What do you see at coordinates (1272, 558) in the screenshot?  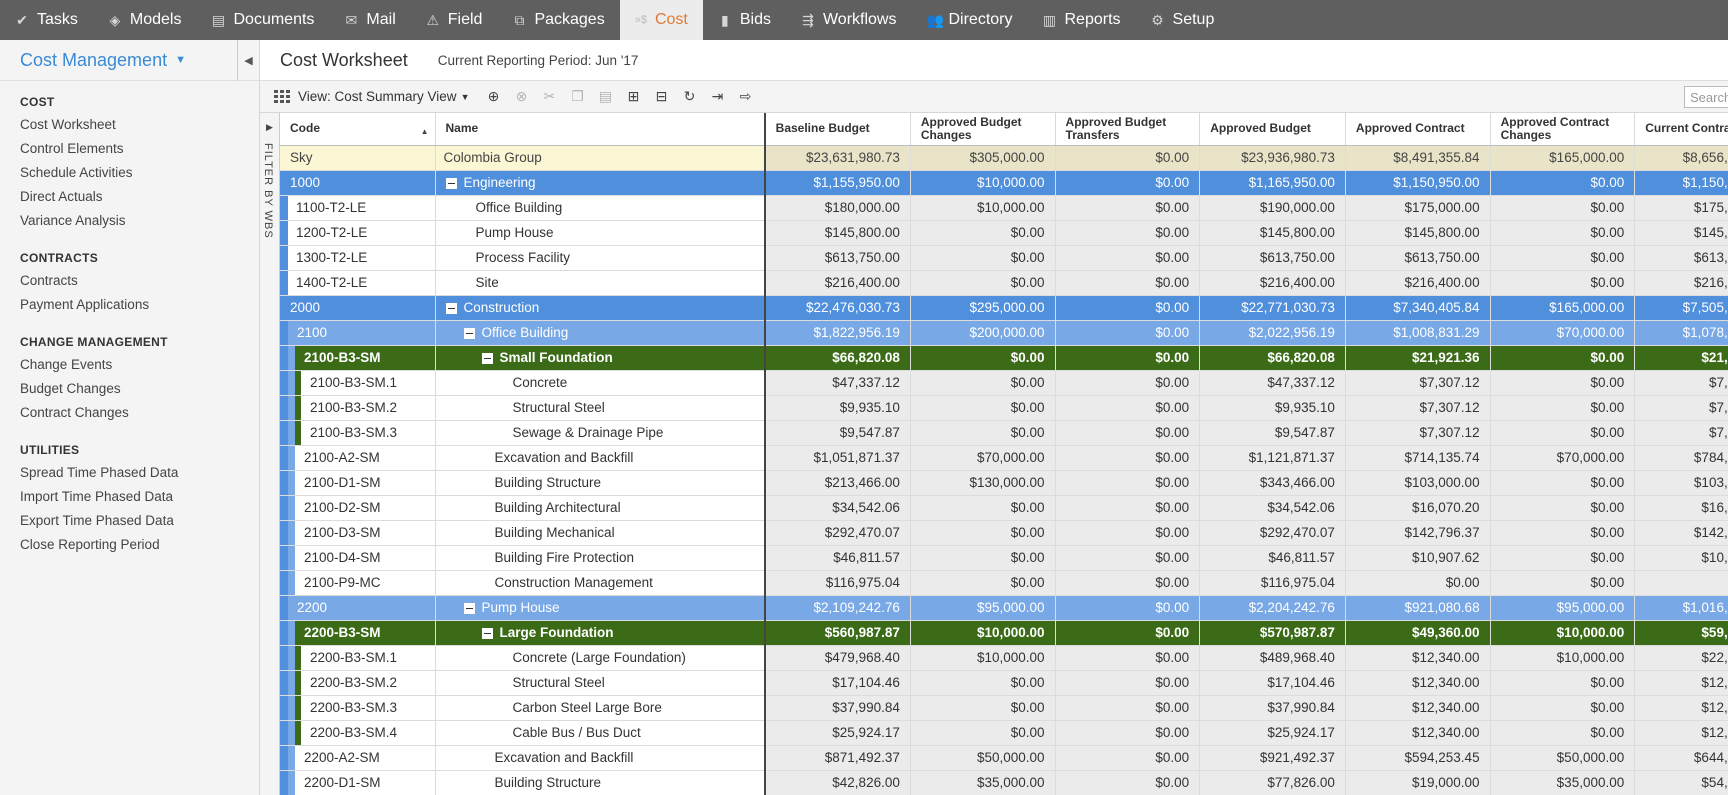 I see `value-cell: $46,811.57` at bounding box center [1272, 558].